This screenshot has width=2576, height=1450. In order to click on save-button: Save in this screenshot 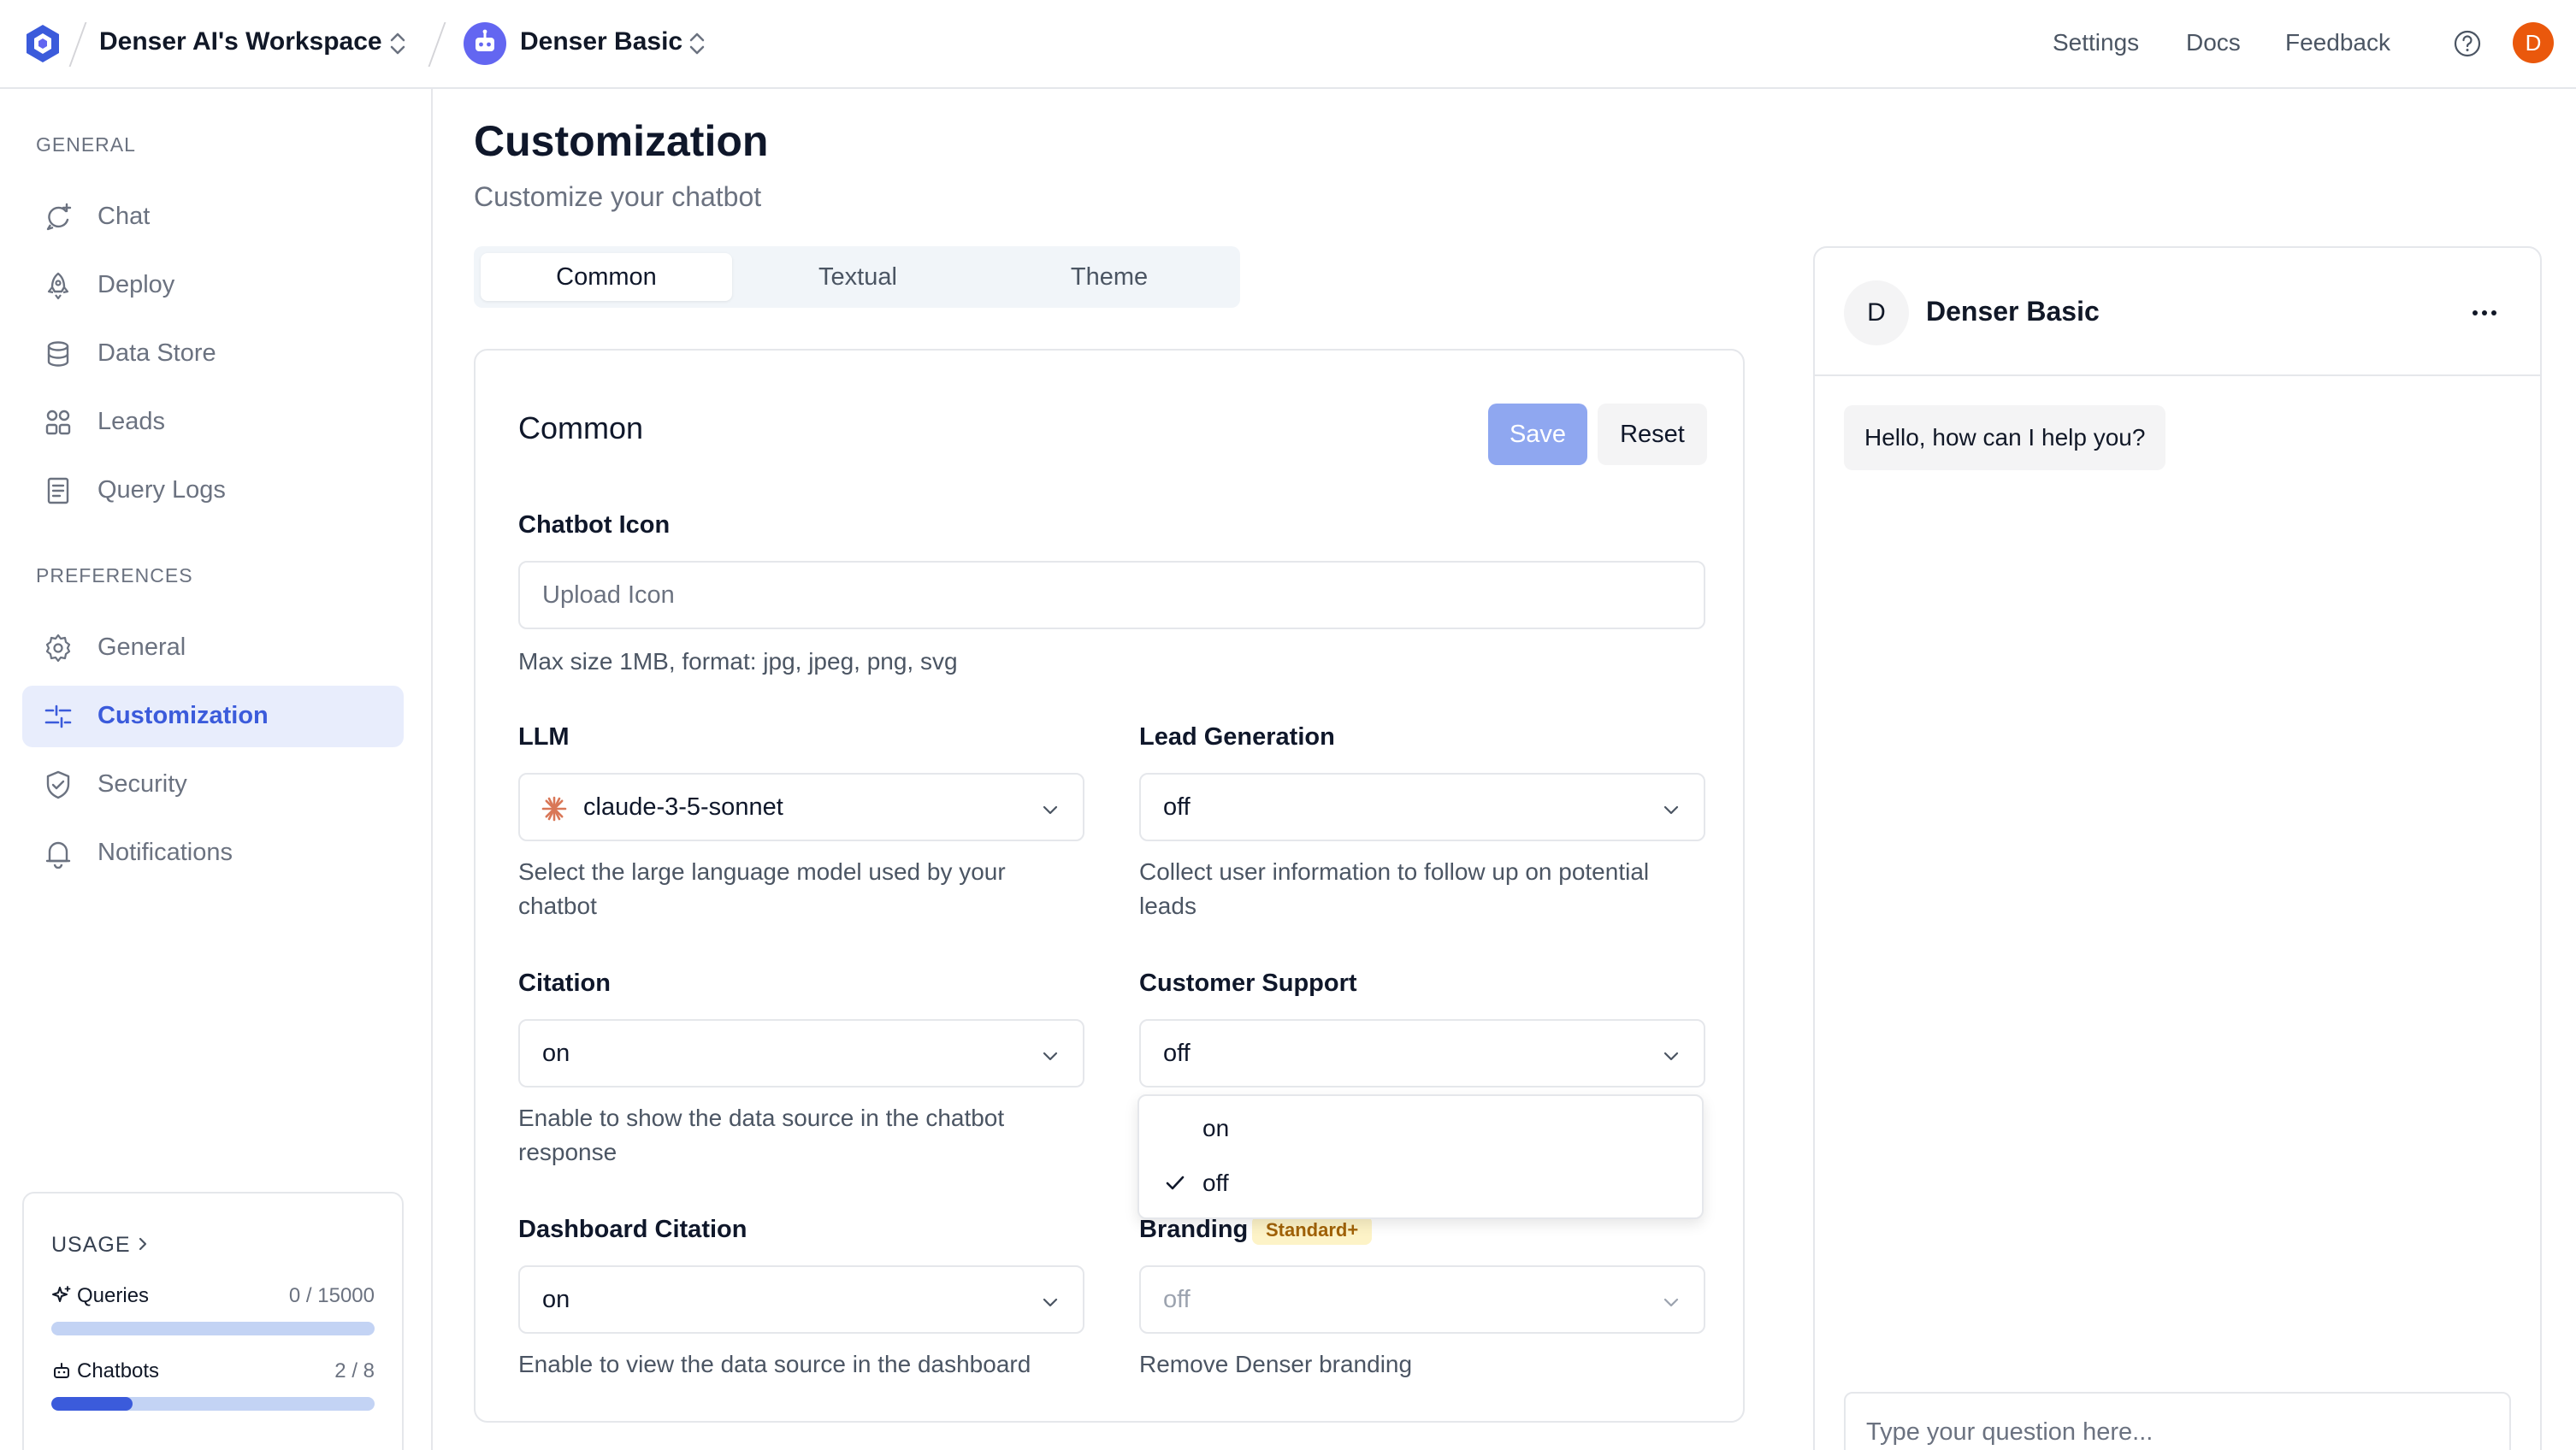, I will do `click(1537, 435)`.